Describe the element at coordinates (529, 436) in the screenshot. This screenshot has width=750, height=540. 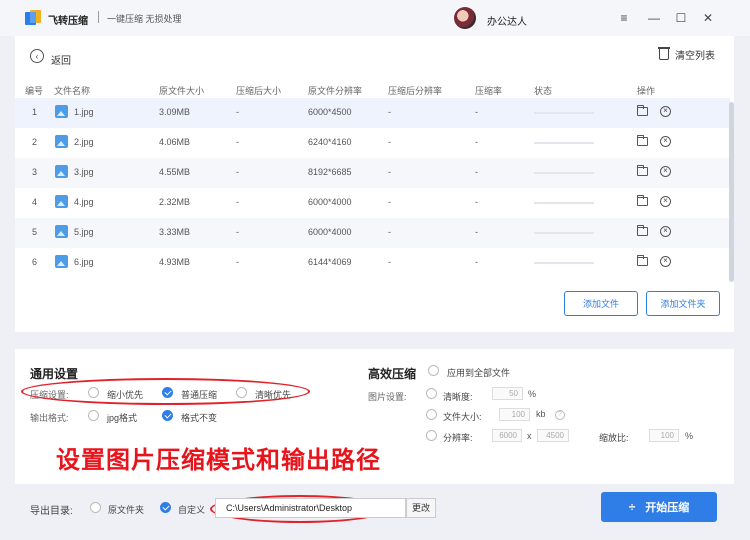
I see `resolution-separator: x` at that location.